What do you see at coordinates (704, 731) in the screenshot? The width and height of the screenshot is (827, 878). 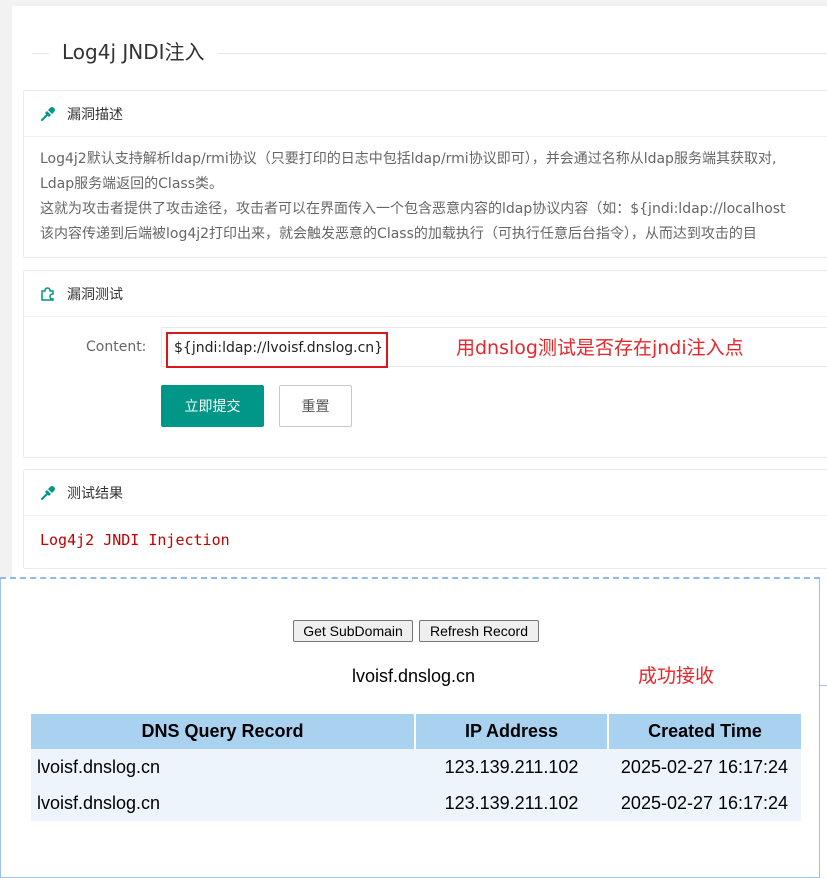 I see `column-header: Created Time` at bounding box center [704, 731].